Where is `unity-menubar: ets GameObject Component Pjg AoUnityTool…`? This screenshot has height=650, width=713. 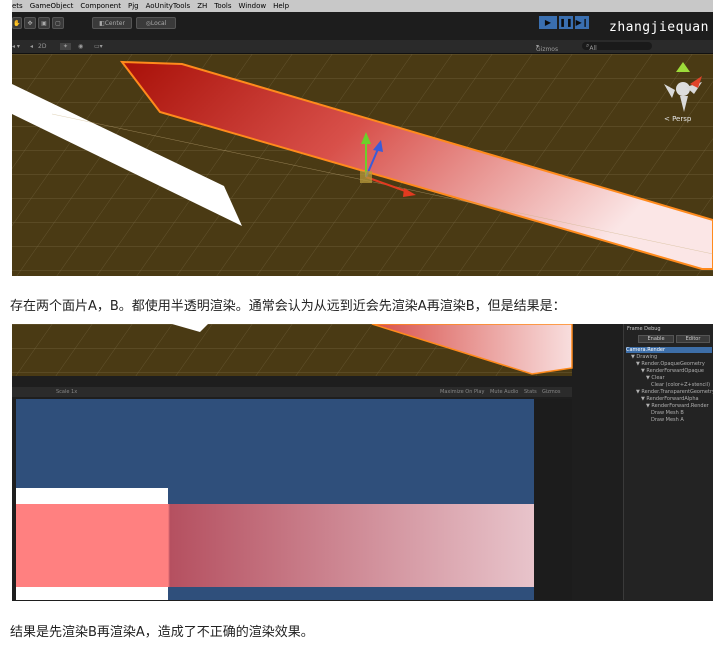 unity-menubar: ets GameObject Component Pjg AoUnityTool… is located at coordinates (362, 6).